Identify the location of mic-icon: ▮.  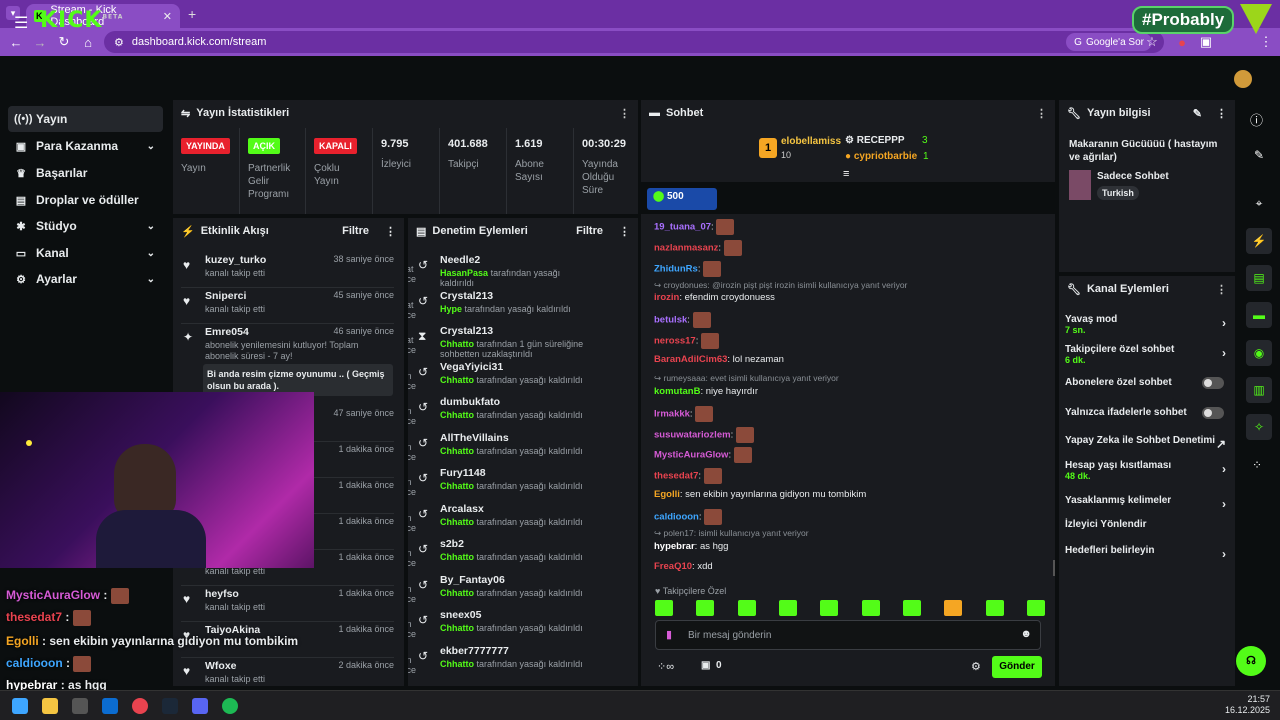
(669, 634).